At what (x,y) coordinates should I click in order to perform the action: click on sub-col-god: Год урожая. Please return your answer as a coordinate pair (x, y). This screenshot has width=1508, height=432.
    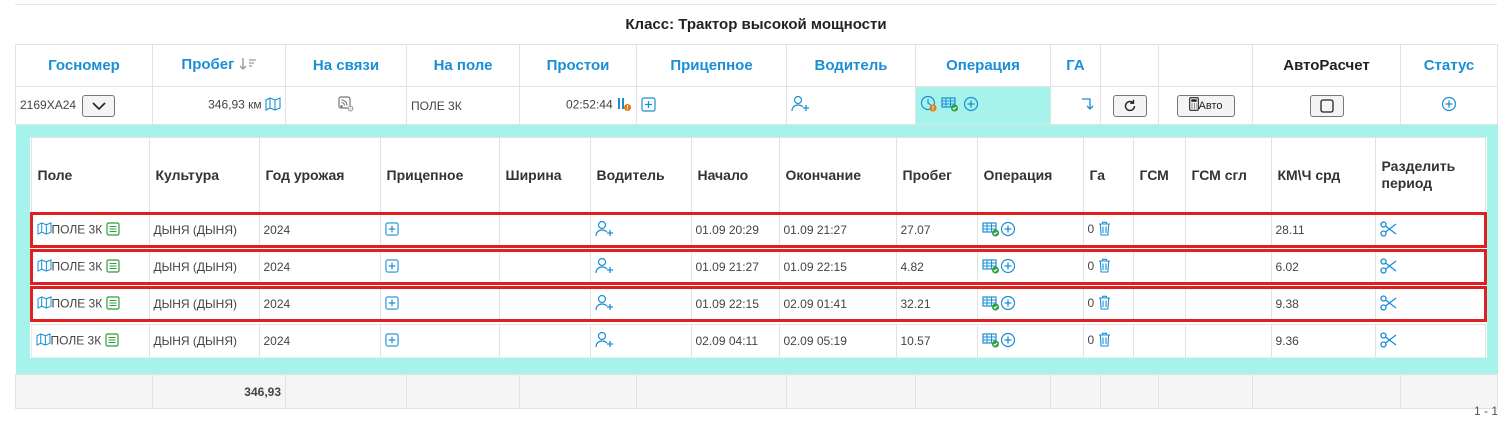
    Looking at the image, I should click on (319, 175).